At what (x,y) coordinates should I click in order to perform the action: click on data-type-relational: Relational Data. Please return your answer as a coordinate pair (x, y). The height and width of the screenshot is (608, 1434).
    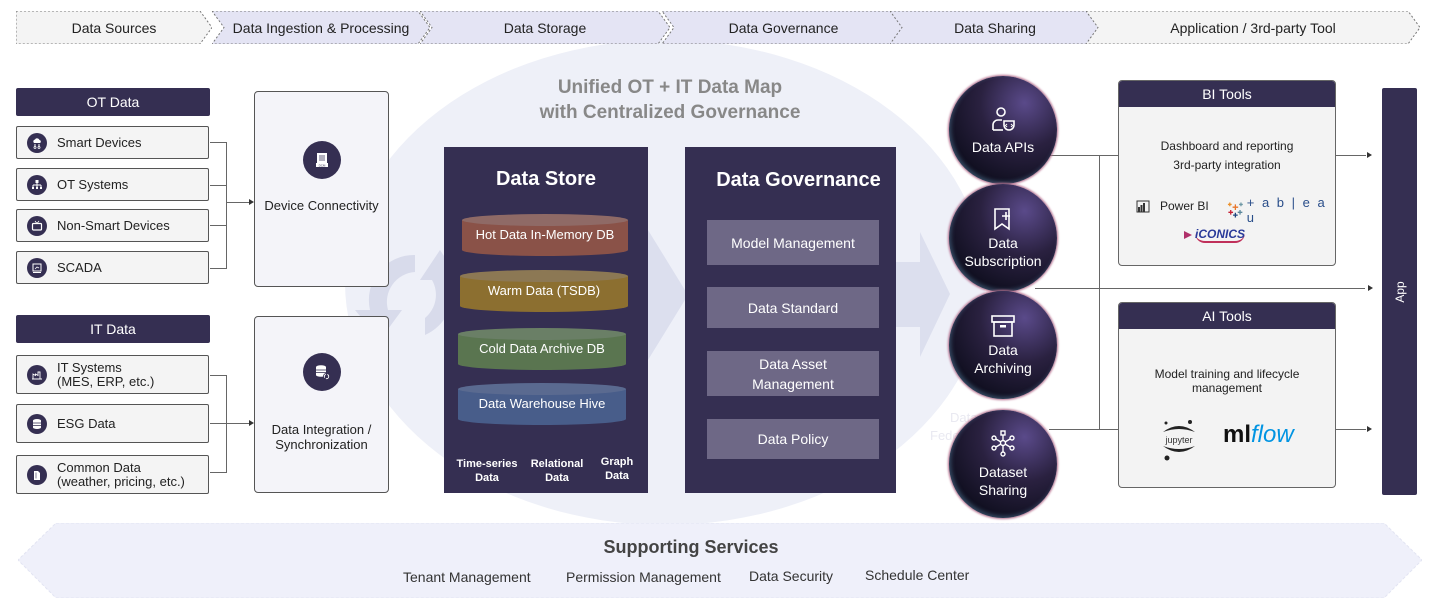
    Looking at the image, I should click on (557, 471).